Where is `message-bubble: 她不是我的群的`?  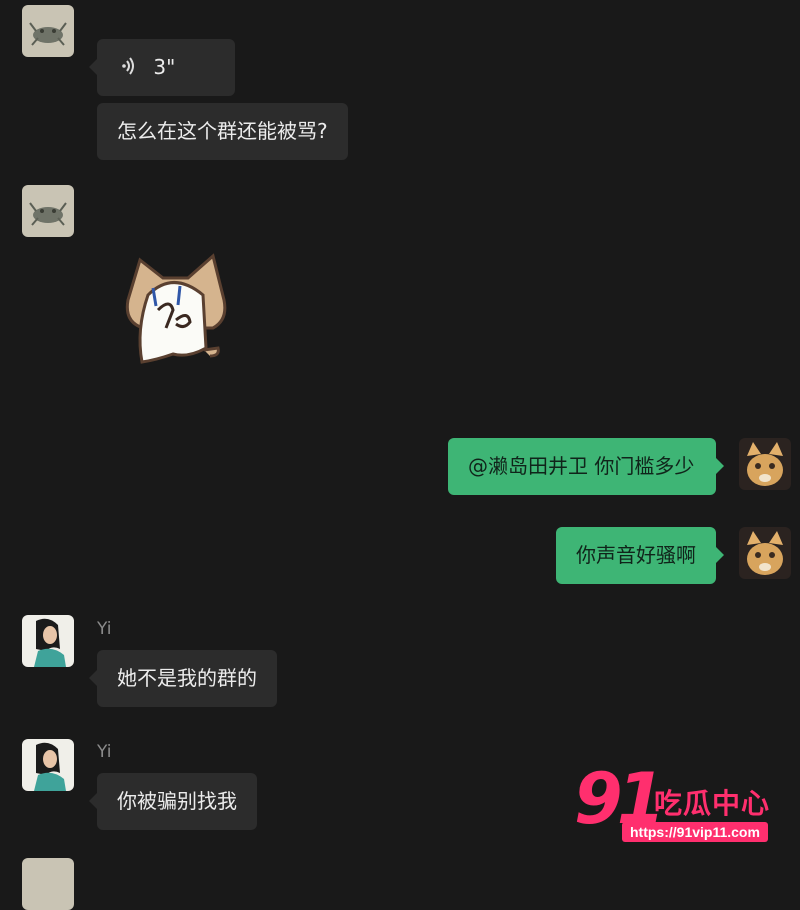
message-bubble: 她不是我的群的 is located at coordinates (183, 678).